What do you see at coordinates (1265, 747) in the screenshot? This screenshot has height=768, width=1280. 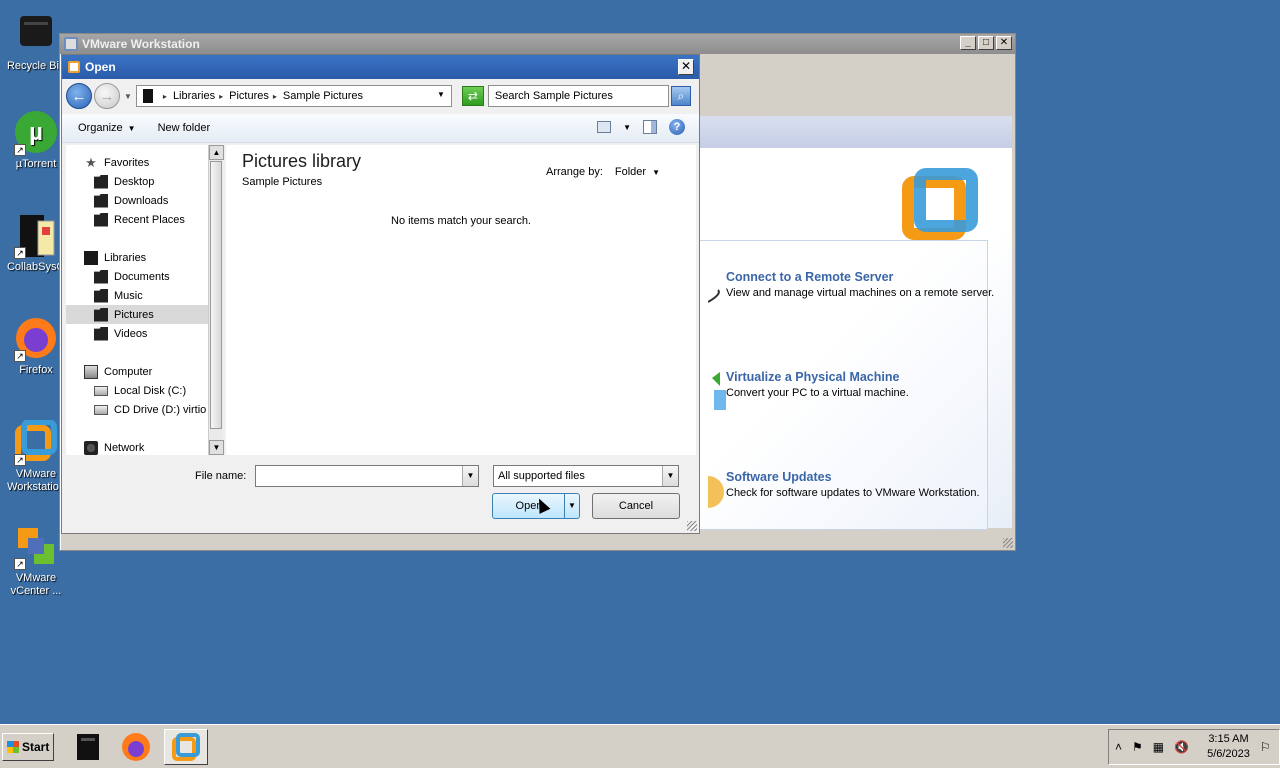 I see `notification-flag-icon: ⚐` at bounding box center [1265, 747].